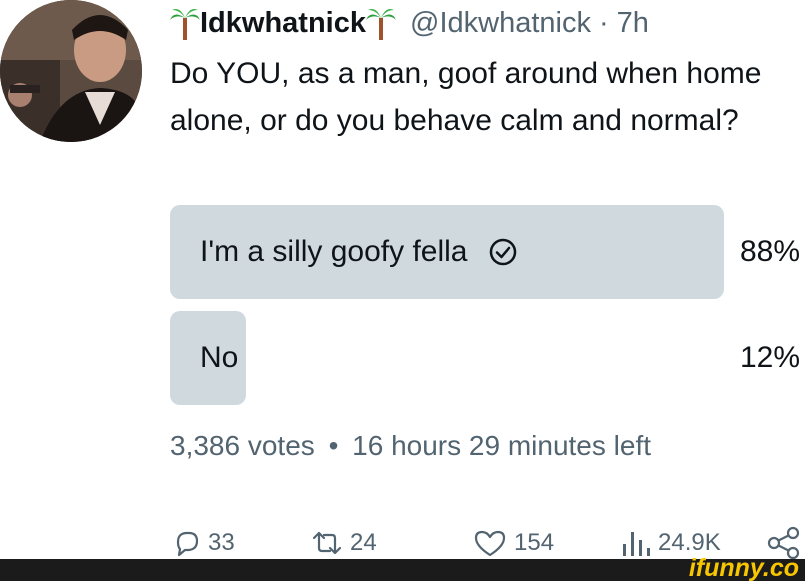  I want to click on check-circle-icon, so click(503, 252).